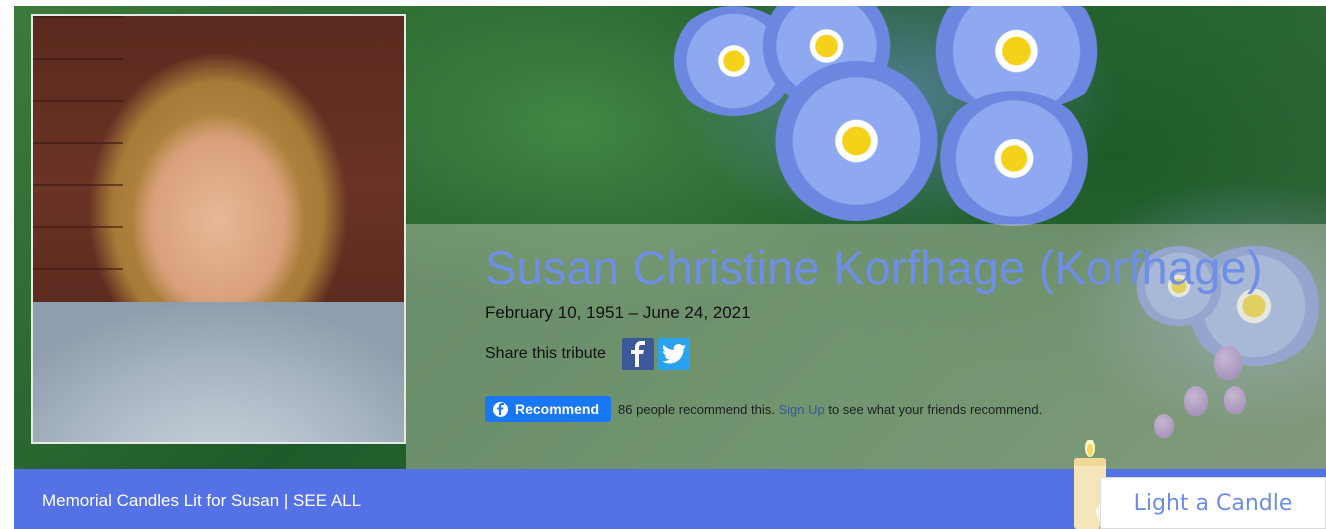  Describe the element at coordinates (1213, 503) in the screenshot. I see `light-candle-button: Light a Candle` at that location.